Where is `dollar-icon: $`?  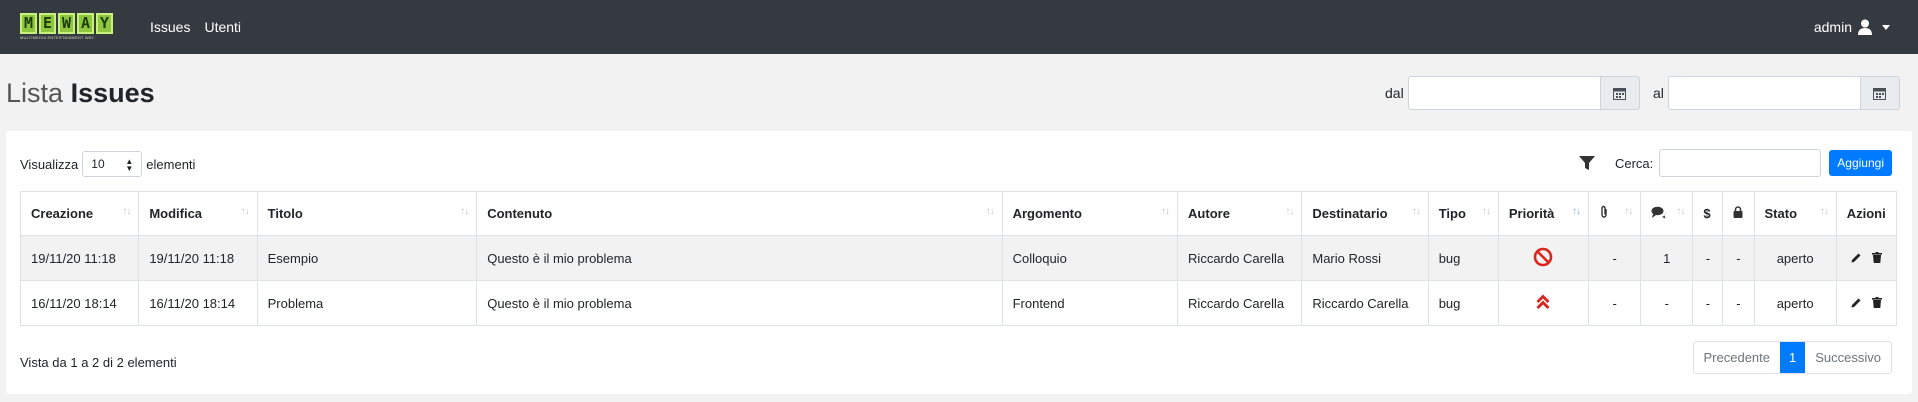
dollar-icon: $ is located at coordinates (1707, 213).